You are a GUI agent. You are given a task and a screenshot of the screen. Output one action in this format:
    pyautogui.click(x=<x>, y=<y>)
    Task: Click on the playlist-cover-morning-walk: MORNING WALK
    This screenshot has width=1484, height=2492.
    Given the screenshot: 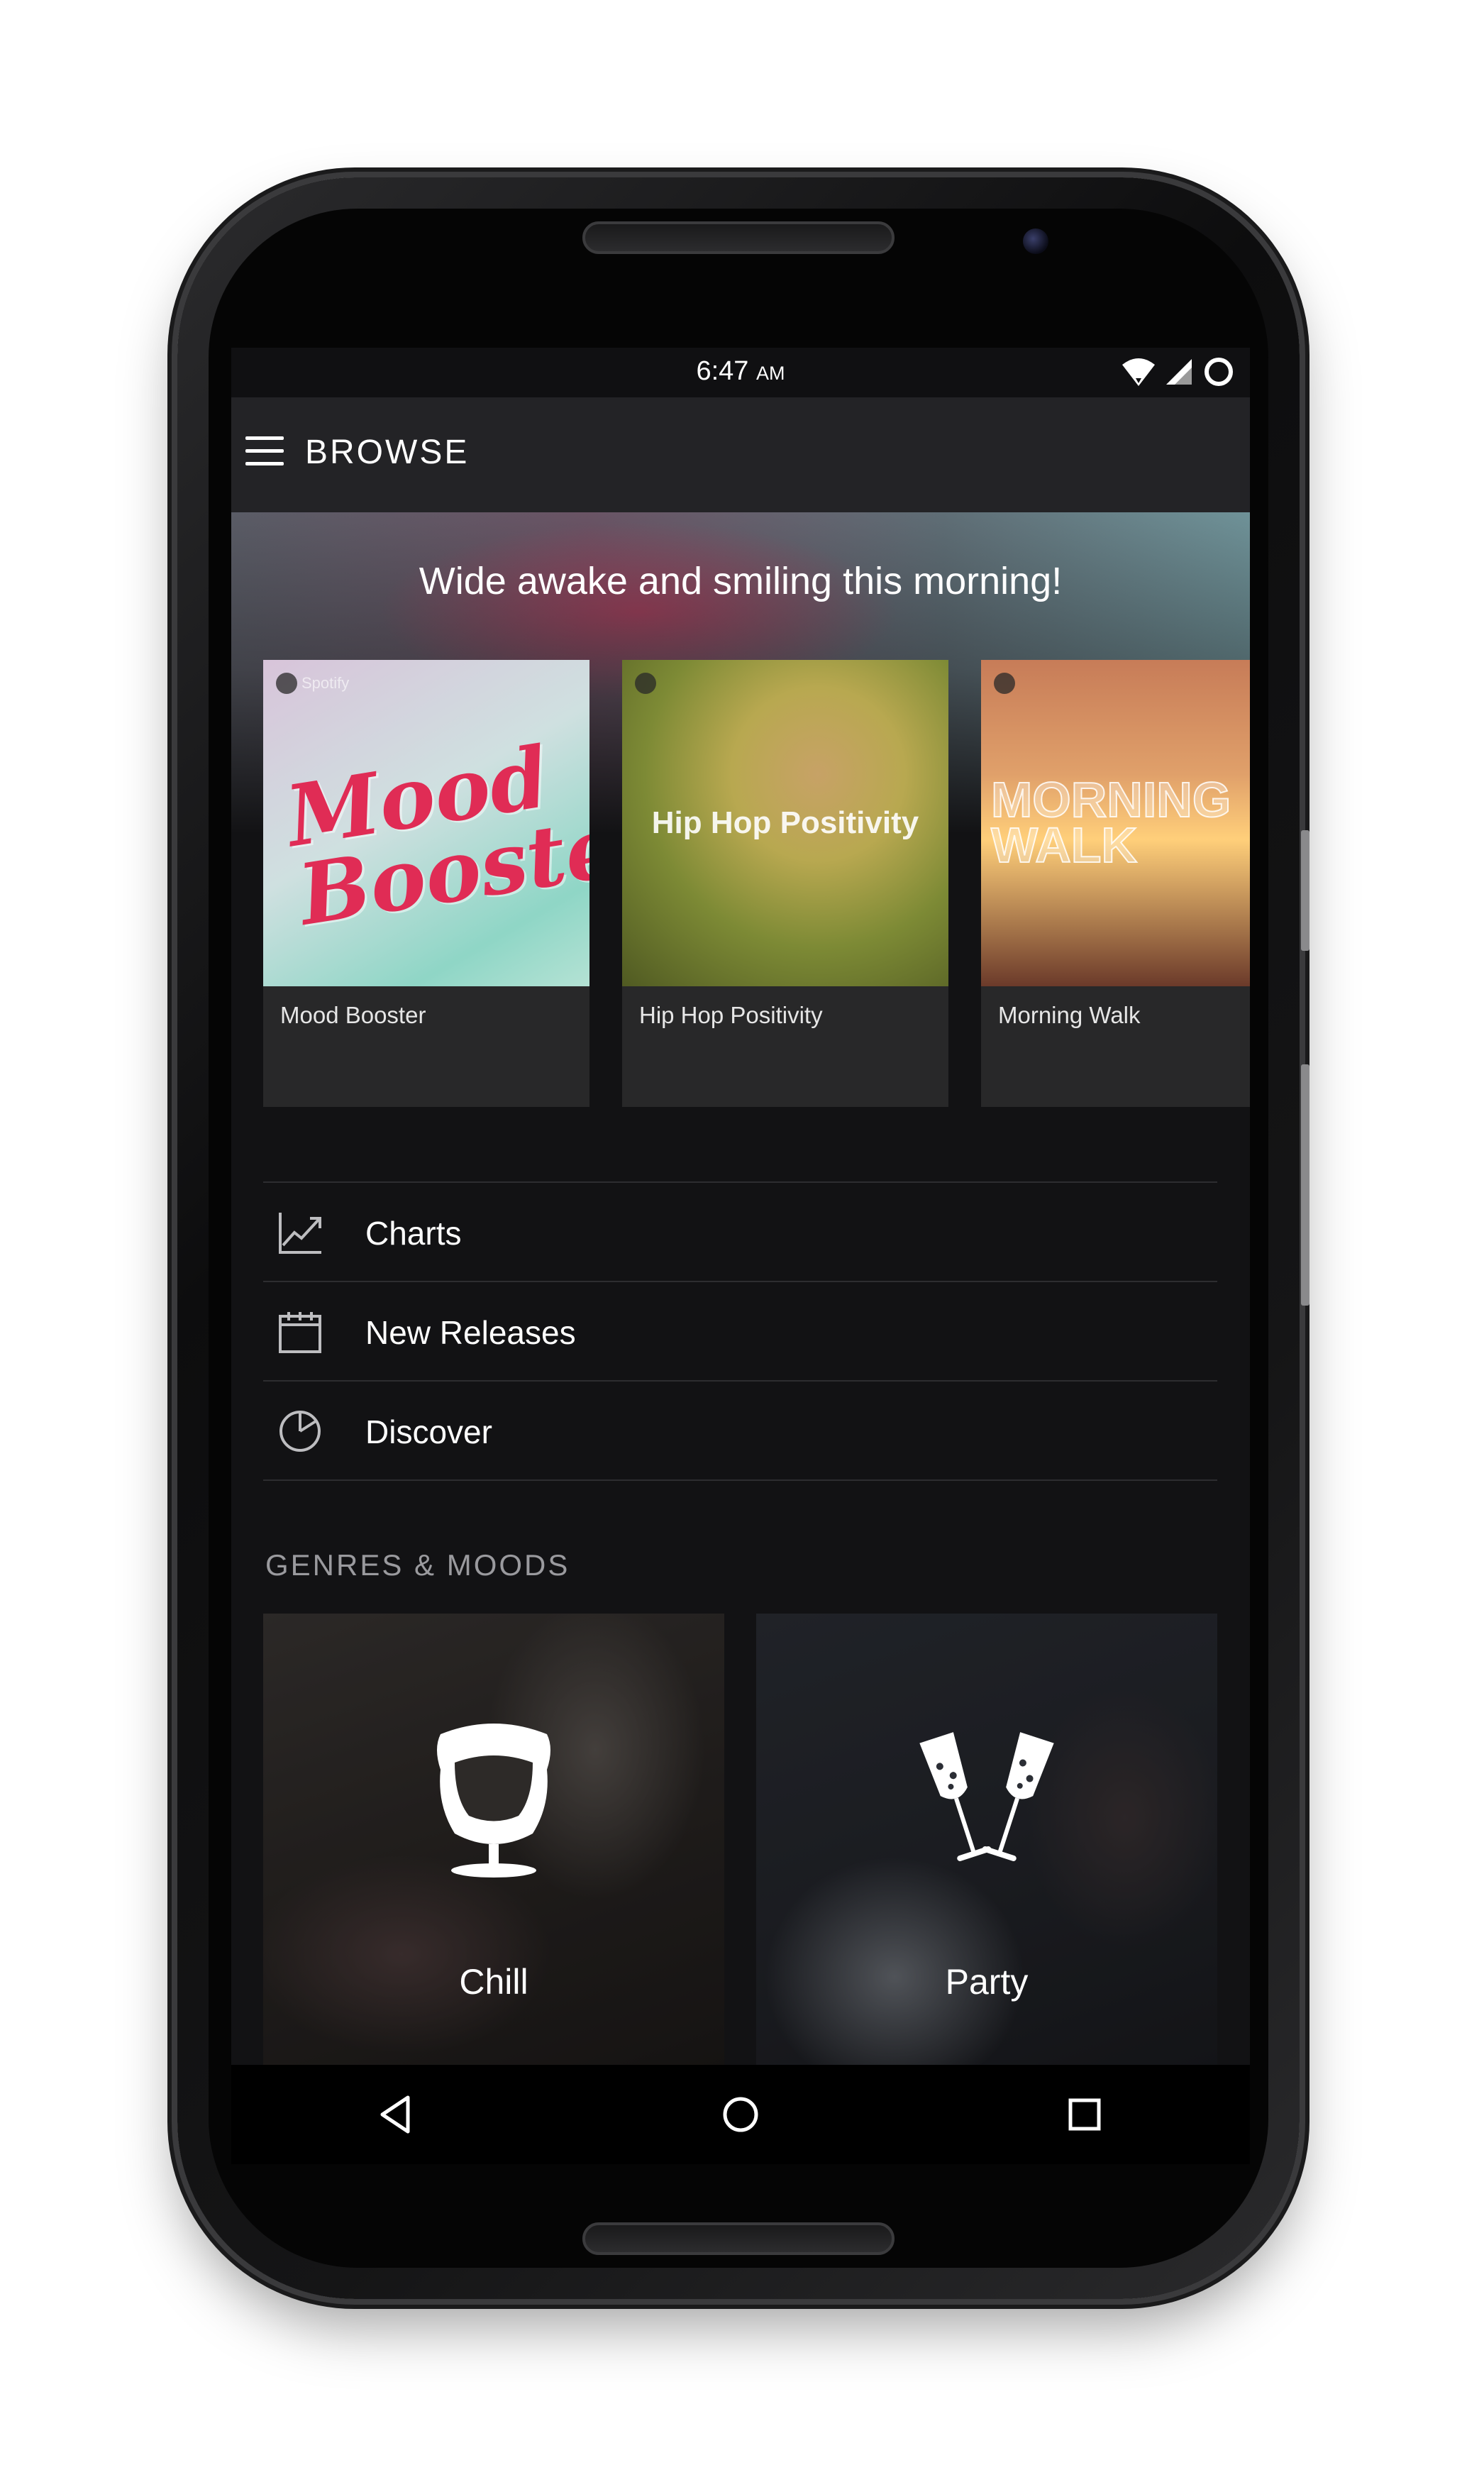 What is the action you would take?
    pyautogui.click(x=1115, y=823)
    